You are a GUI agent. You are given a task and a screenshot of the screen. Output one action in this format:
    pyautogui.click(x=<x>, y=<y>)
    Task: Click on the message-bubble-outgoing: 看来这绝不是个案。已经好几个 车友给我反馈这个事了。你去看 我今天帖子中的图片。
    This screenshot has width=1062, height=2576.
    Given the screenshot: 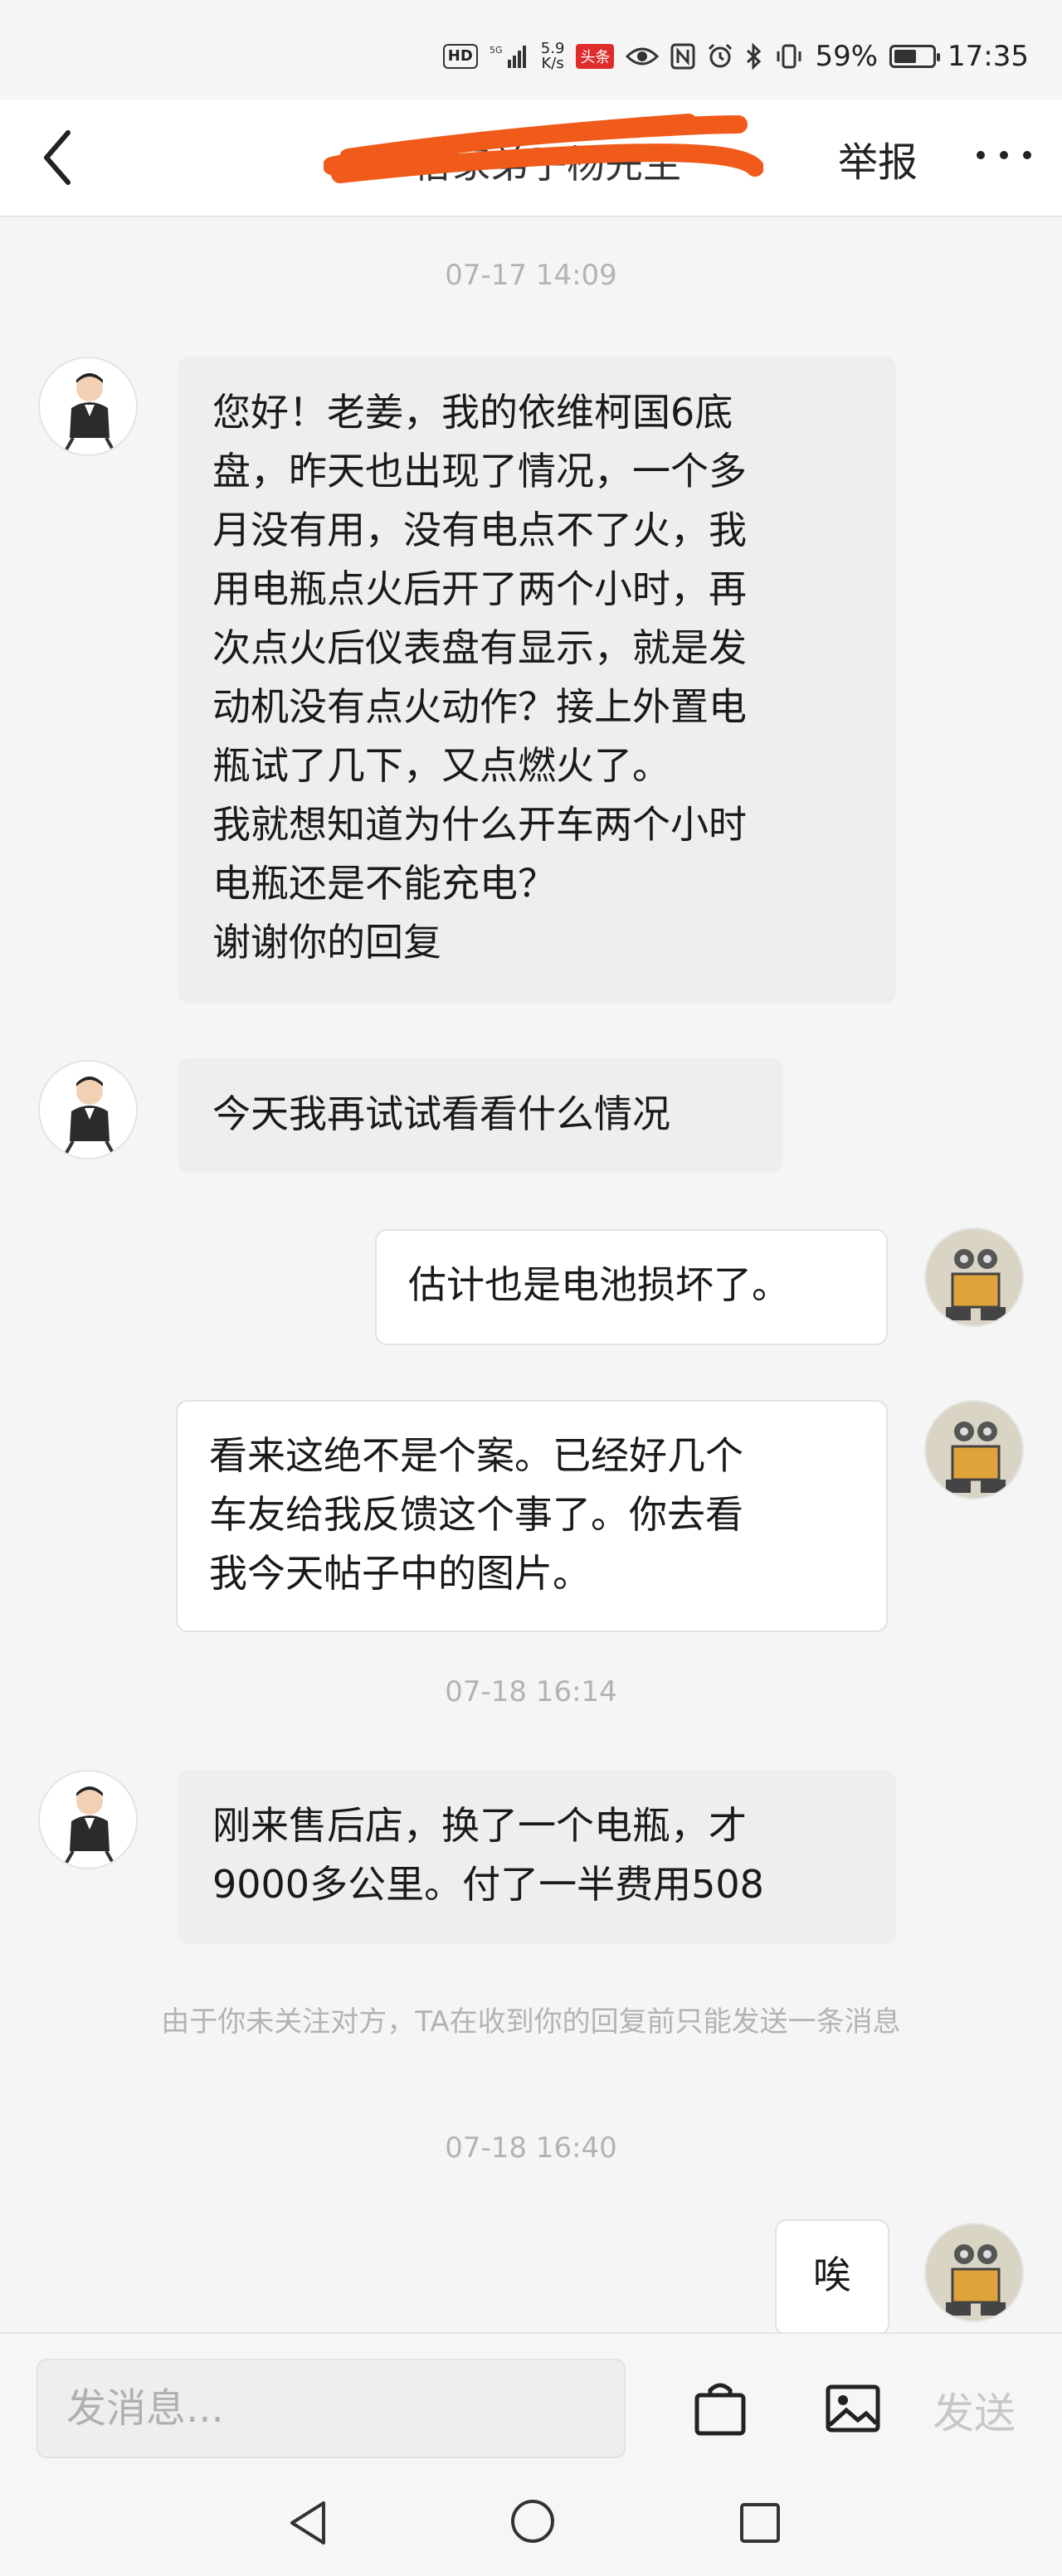 What is the action you would take?
    pyautogui.click(x=532, y=1516)
    